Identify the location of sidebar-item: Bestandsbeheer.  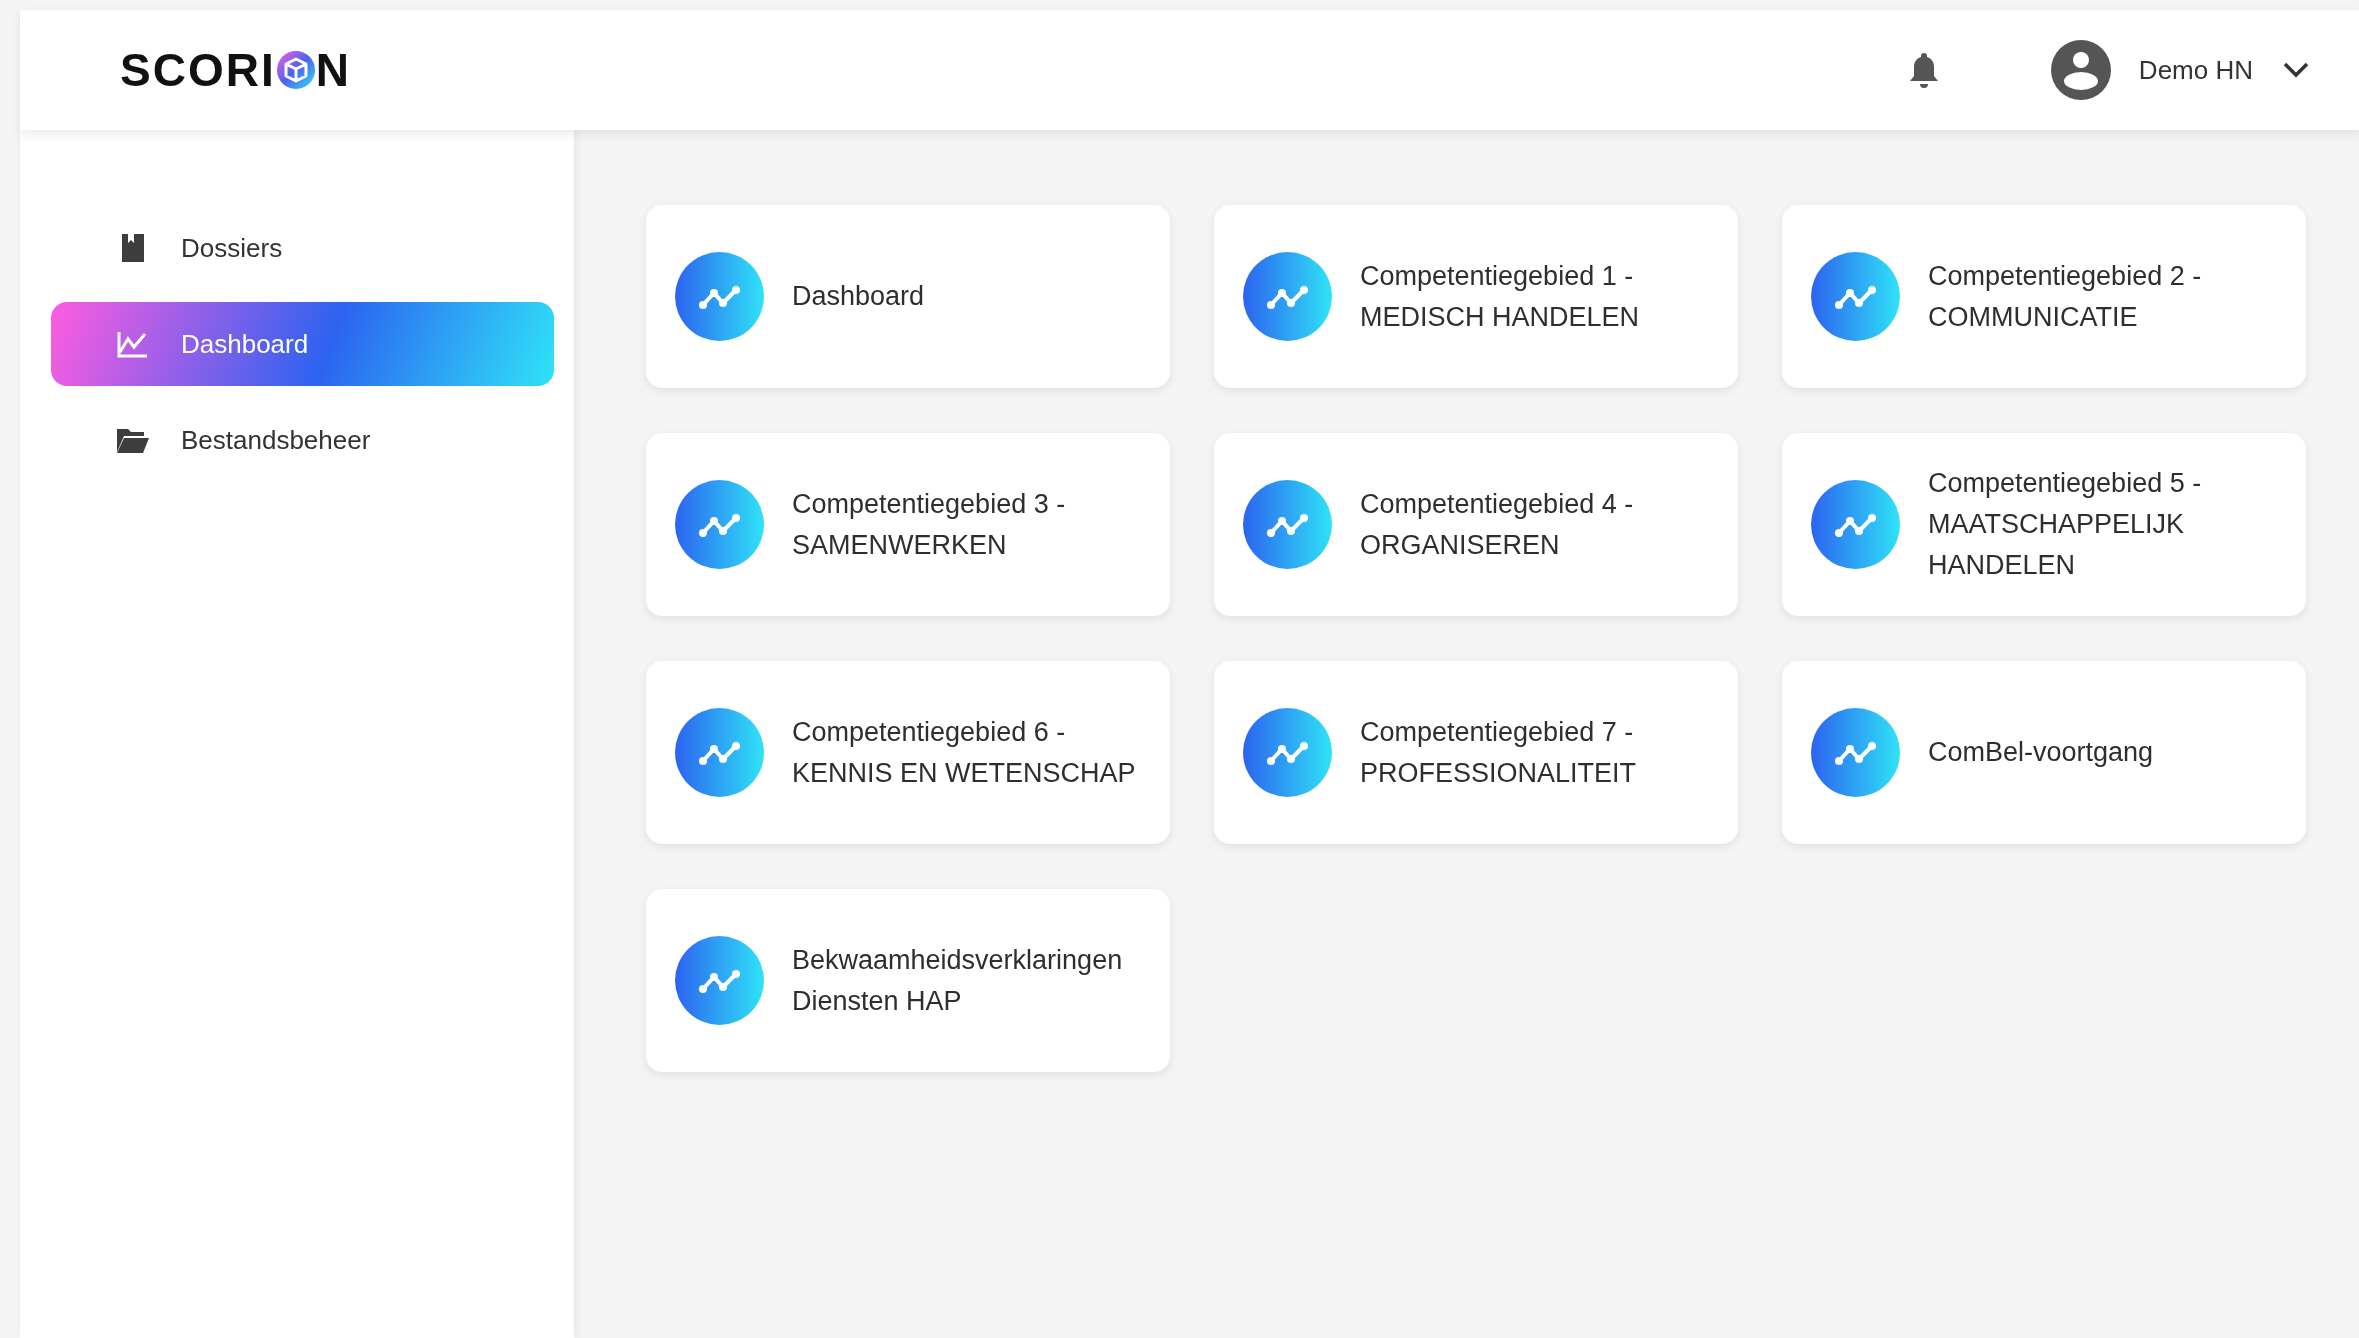
(302, 440).